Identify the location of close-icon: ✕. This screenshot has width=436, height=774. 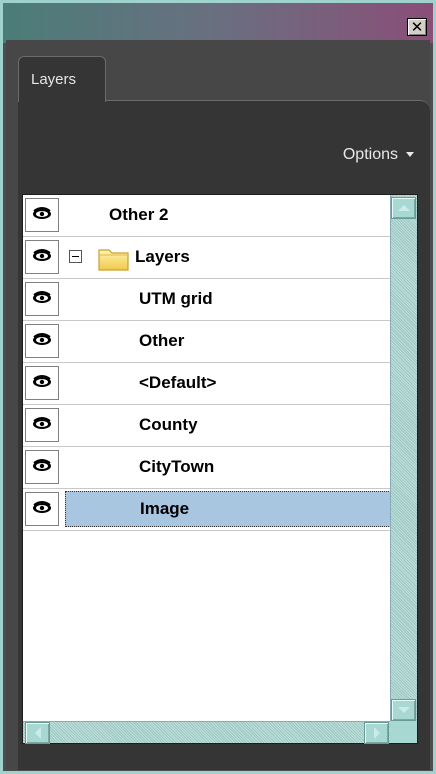
(417, 26).